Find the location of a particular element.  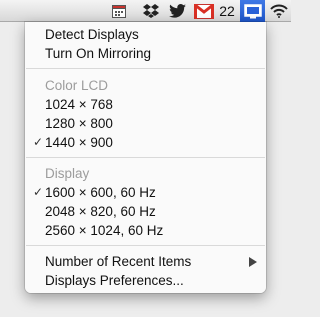

calendar-icon is located at coordinates (119, 11).